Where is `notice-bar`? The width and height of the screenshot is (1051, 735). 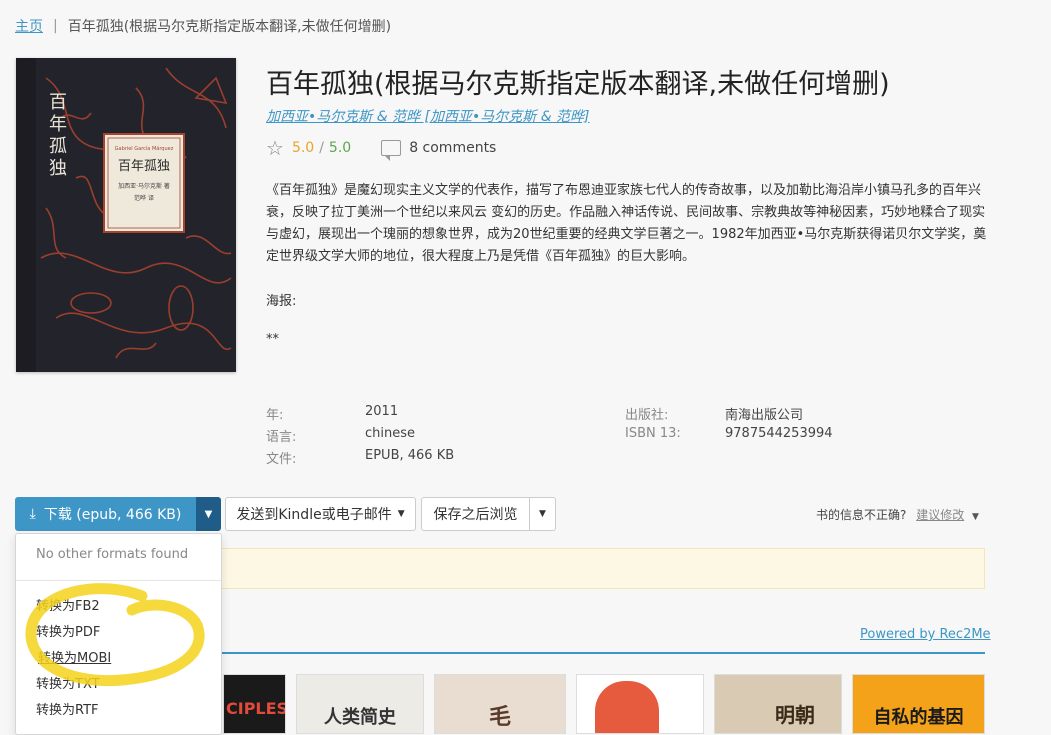 notice-bar is located at coordinates (600, 568).